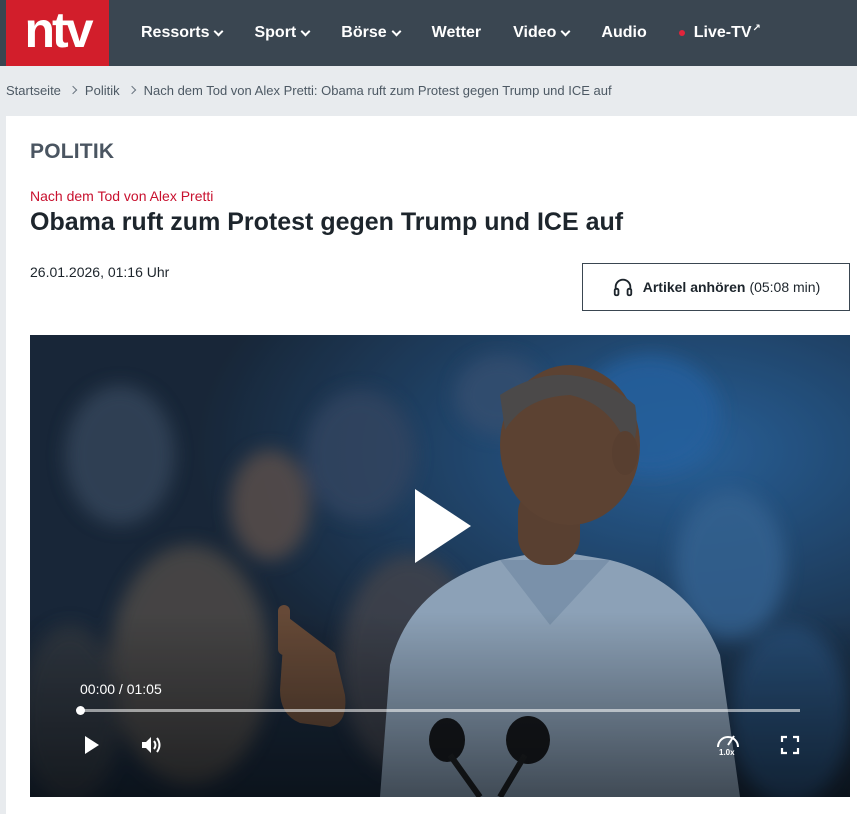 The height and width of the screenshot is (814, 857). Describe the element at coordinates (275, 32) in the screenshot. I see `nav-label: Sport` at that location.